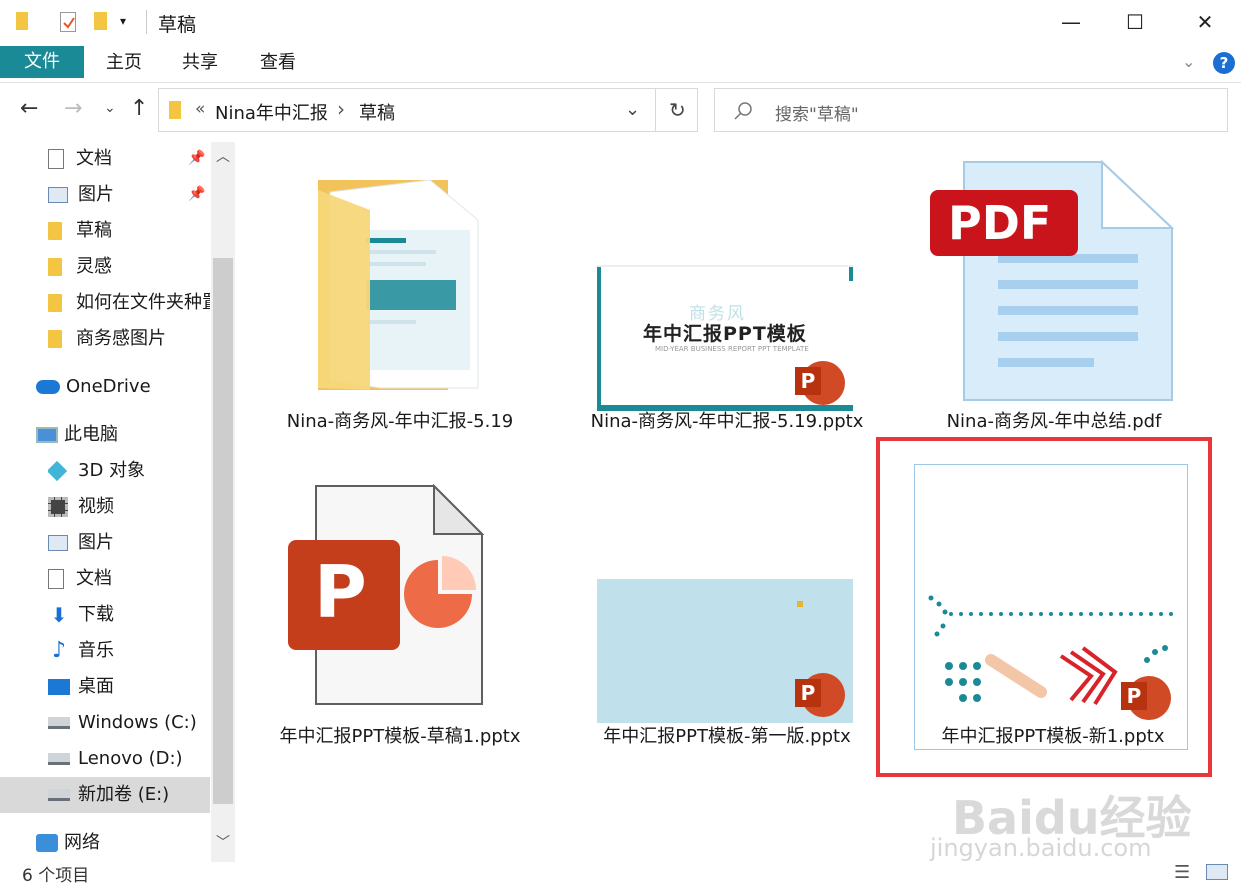  What do you see at coordinates (1041, 848) in the screenshot?
I see `watermark-url: jingyan.baidu.com` at bounding box center [1041, 848].